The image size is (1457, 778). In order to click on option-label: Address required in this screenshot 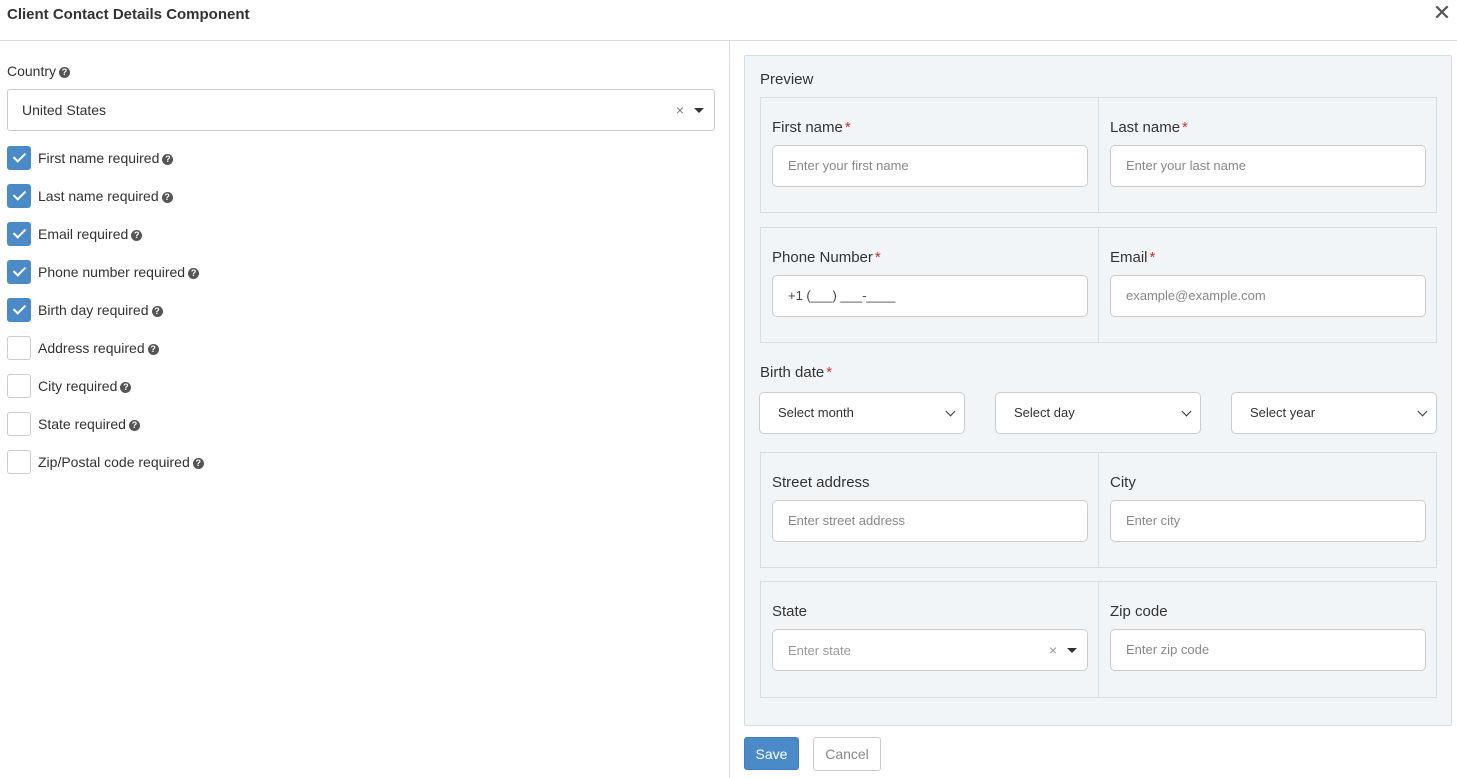, I will do `click(91, 348)`.